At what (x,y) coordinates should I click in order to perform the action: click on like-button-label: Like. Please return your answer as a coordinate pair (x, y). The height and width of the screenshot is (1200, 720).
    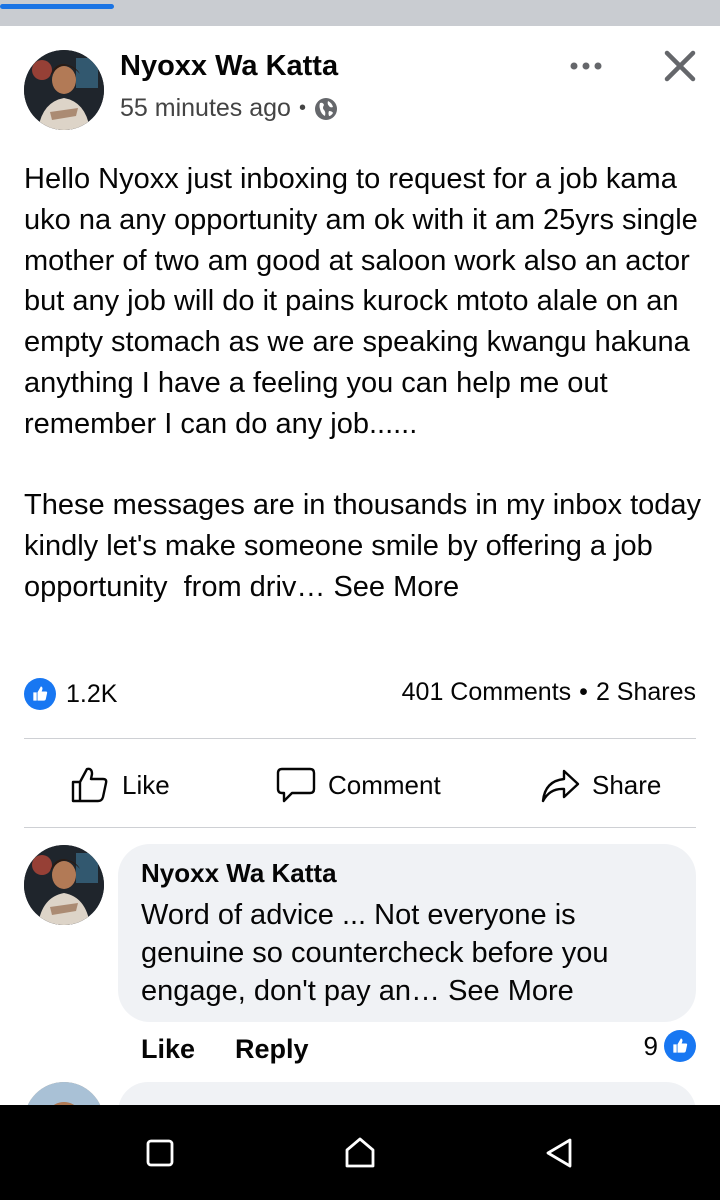
    Looking at the image, I should click on (146, 784).